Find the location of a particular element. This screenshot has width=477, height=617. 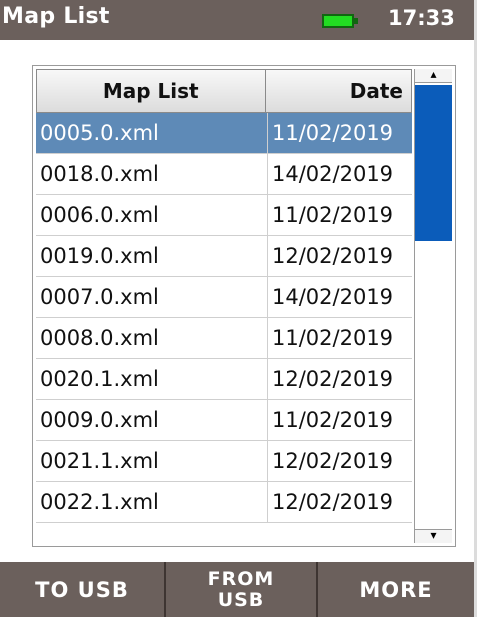

map-file-name: 0006.0.xml is located at coordinates (152, 215).